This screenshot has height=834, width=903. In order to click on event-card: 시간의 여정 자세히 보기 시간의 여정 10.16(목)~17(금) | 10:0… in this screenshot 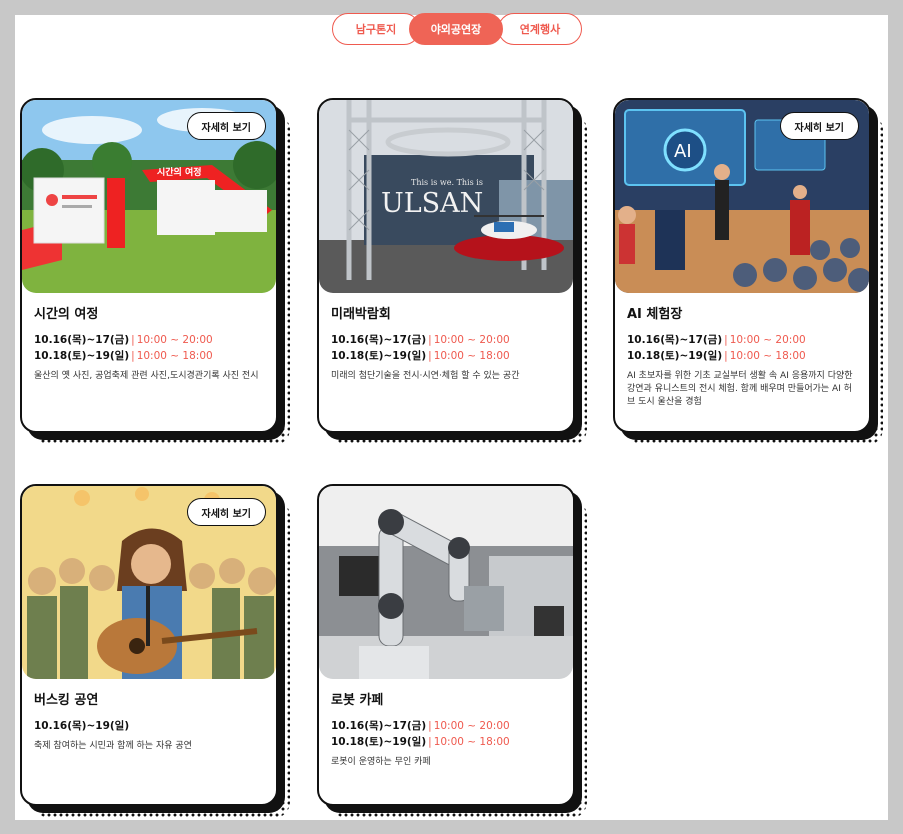, I will do `click(155, 271)`.